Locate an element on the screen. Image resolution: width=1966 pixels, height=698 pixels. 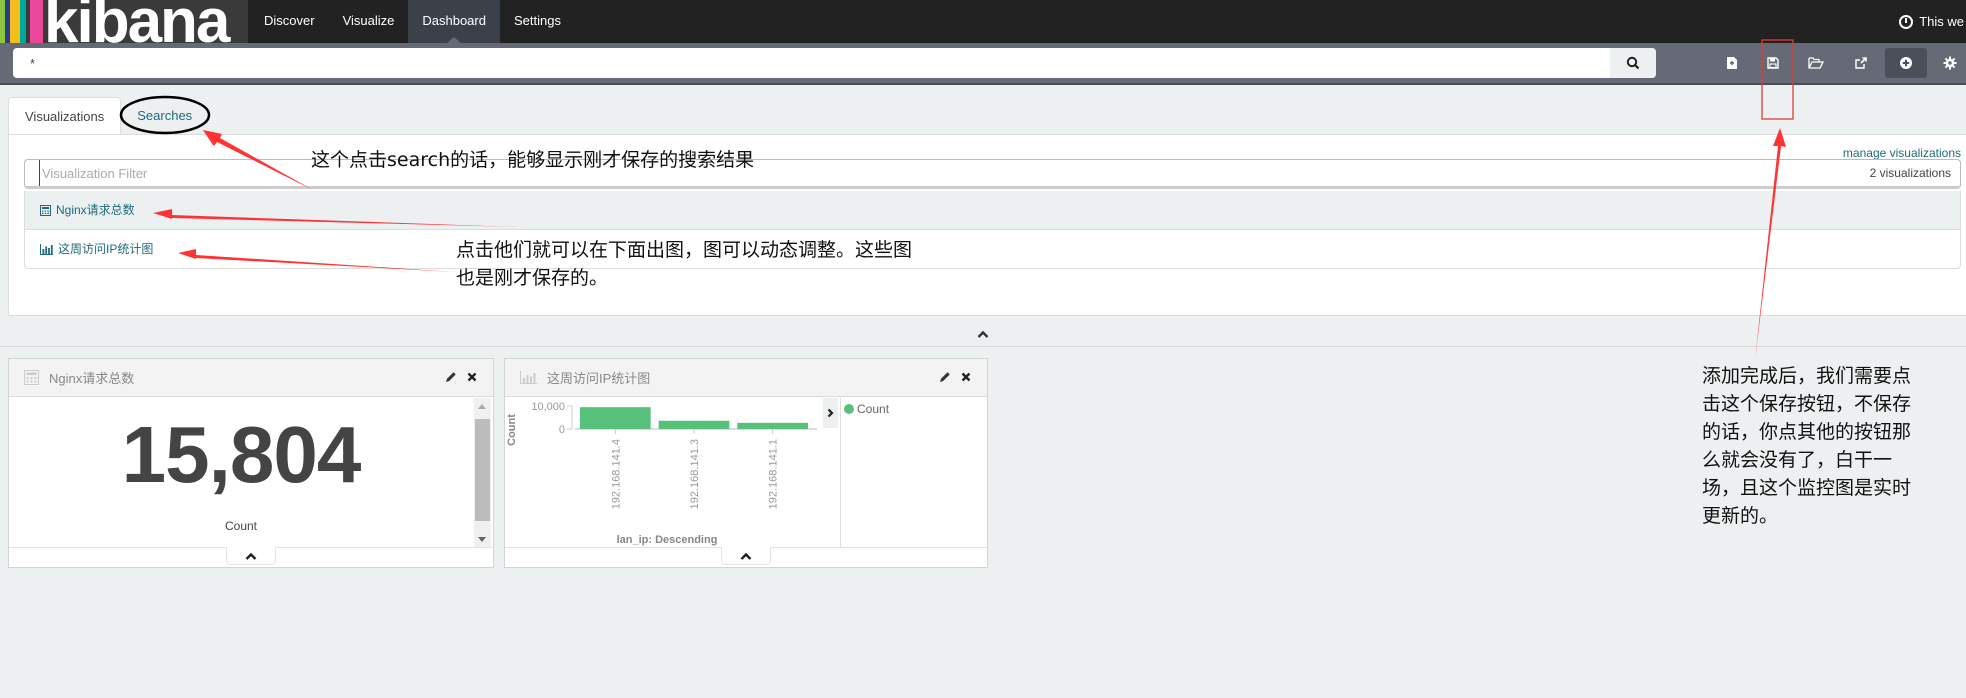
kibana-logo: kibana is located at coordinates (124, 21).